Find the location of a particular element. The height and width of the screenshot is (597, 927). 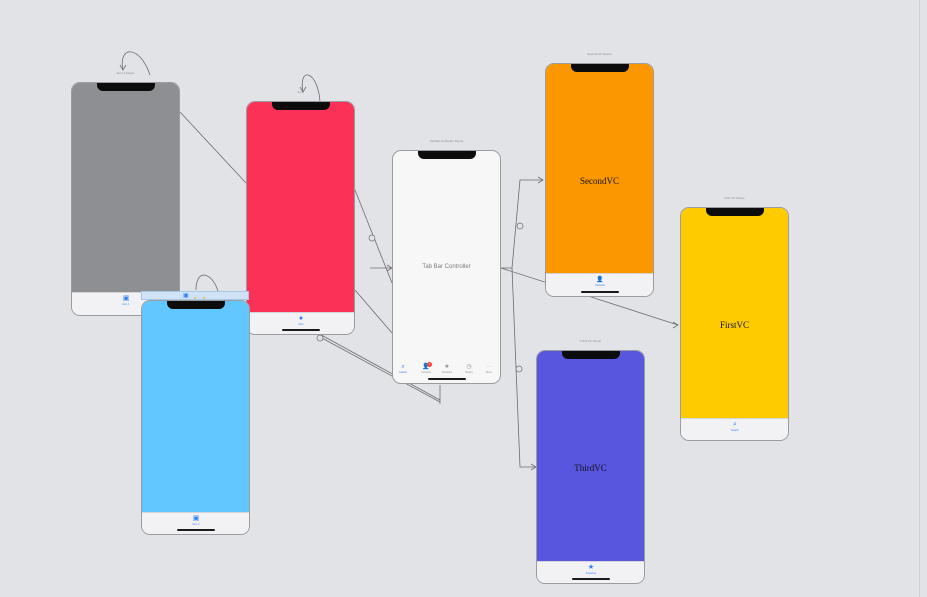

scene-item1: Item 1 Scene ▣ Item 1 is located at coordinates (125, 193).